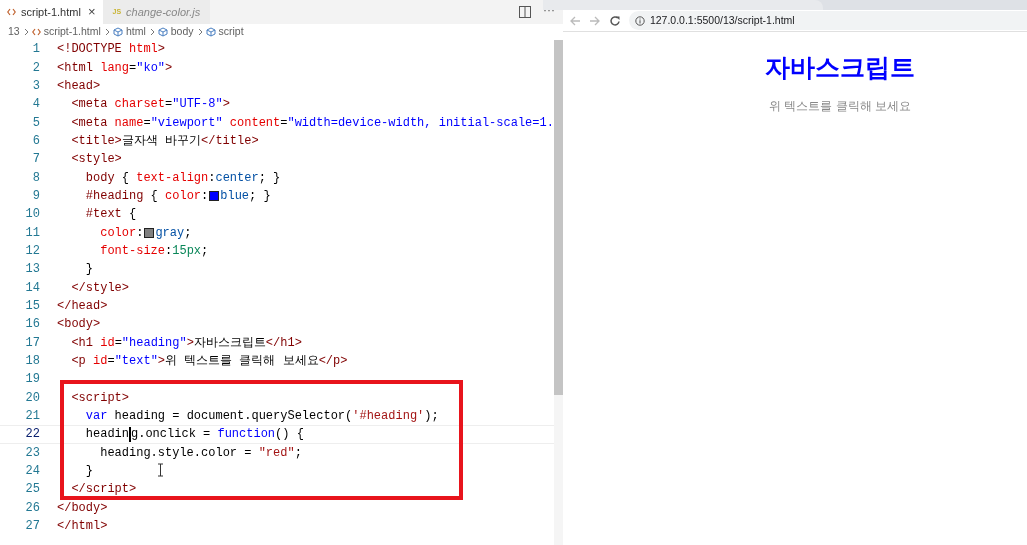 This screenshot has width=1027, height=545. Describe the element at coordinates (130, 434) in the screenshot. I see `text-caret` at that location.